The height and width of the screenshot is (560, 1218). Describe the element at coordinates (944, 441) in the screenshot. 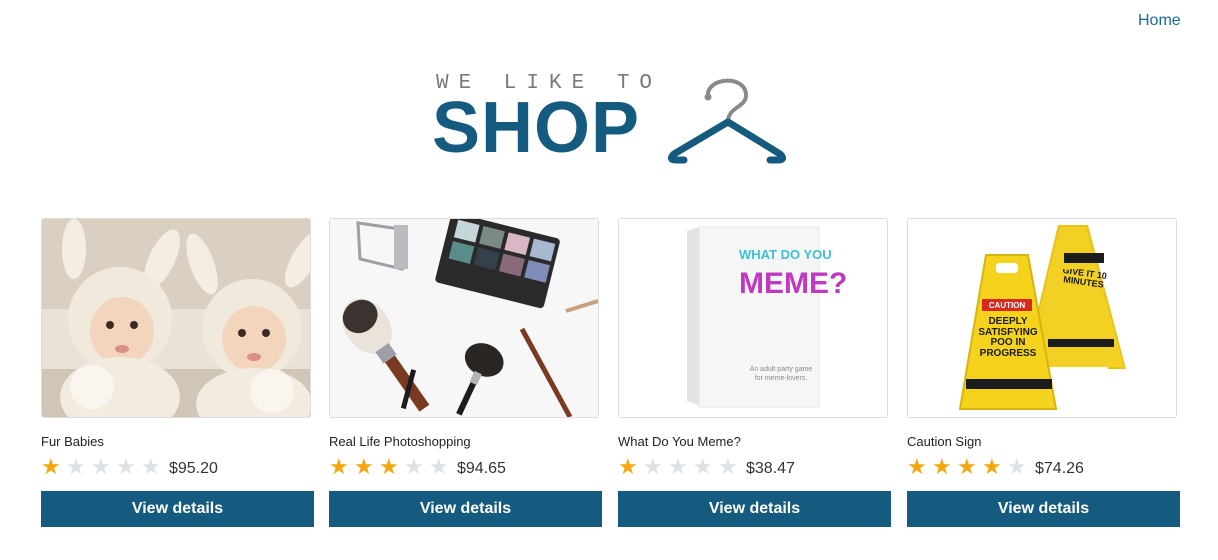

I see `product-title: Caution Sign` at that location.